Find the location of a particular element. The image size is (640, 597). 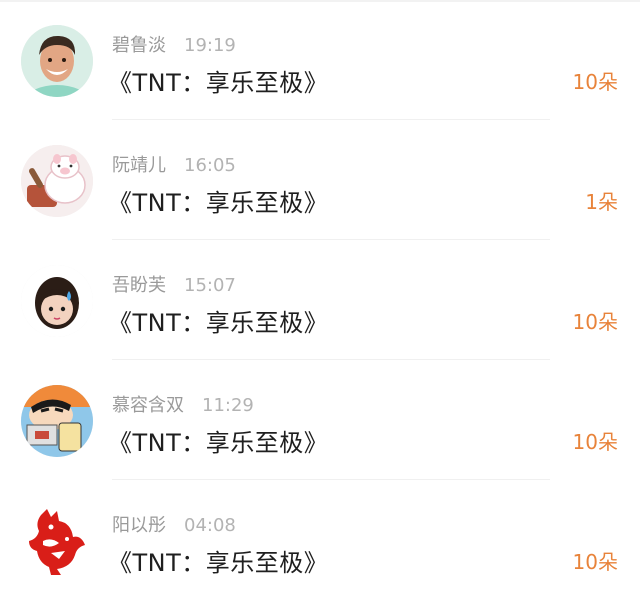

record-meta: 阮靖儿 16:05 is located at coordinates (174, 164).